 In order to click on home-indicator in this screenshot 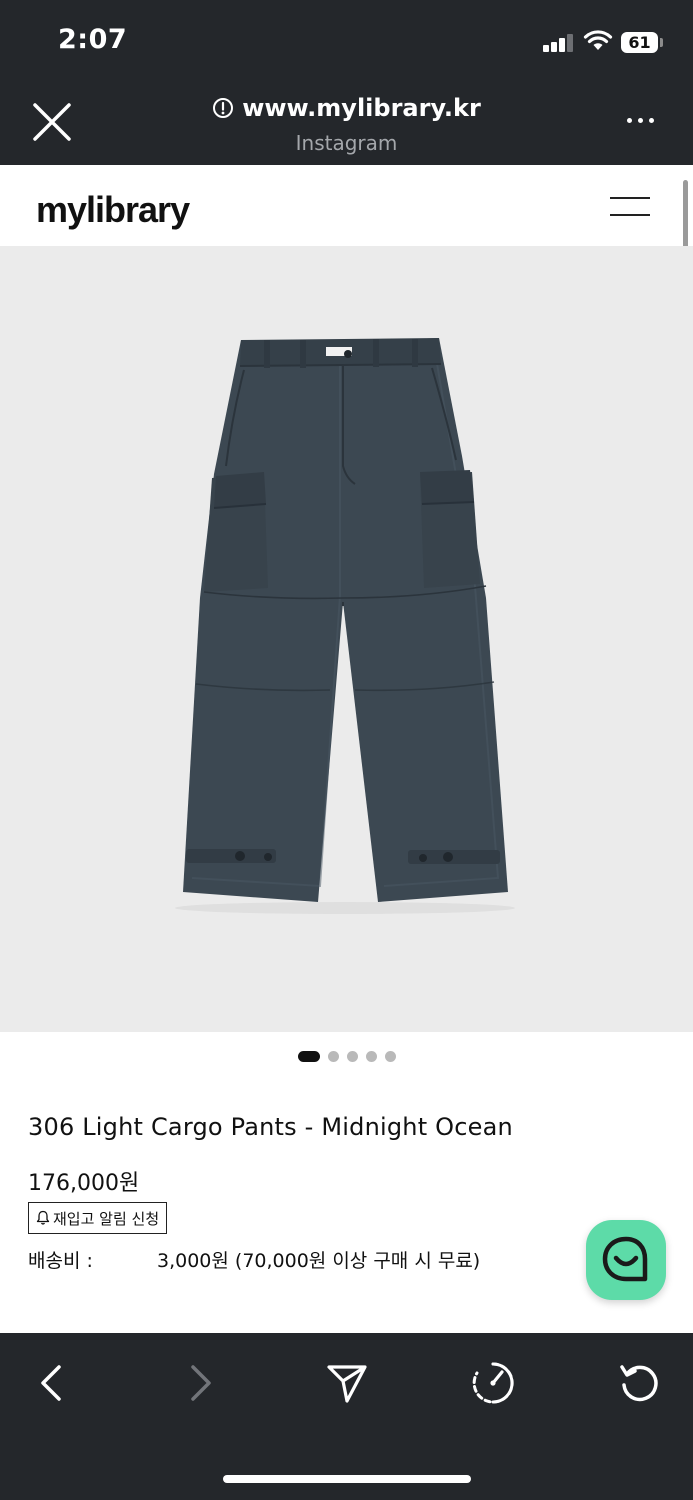, I will do `click(347, 1479)`.